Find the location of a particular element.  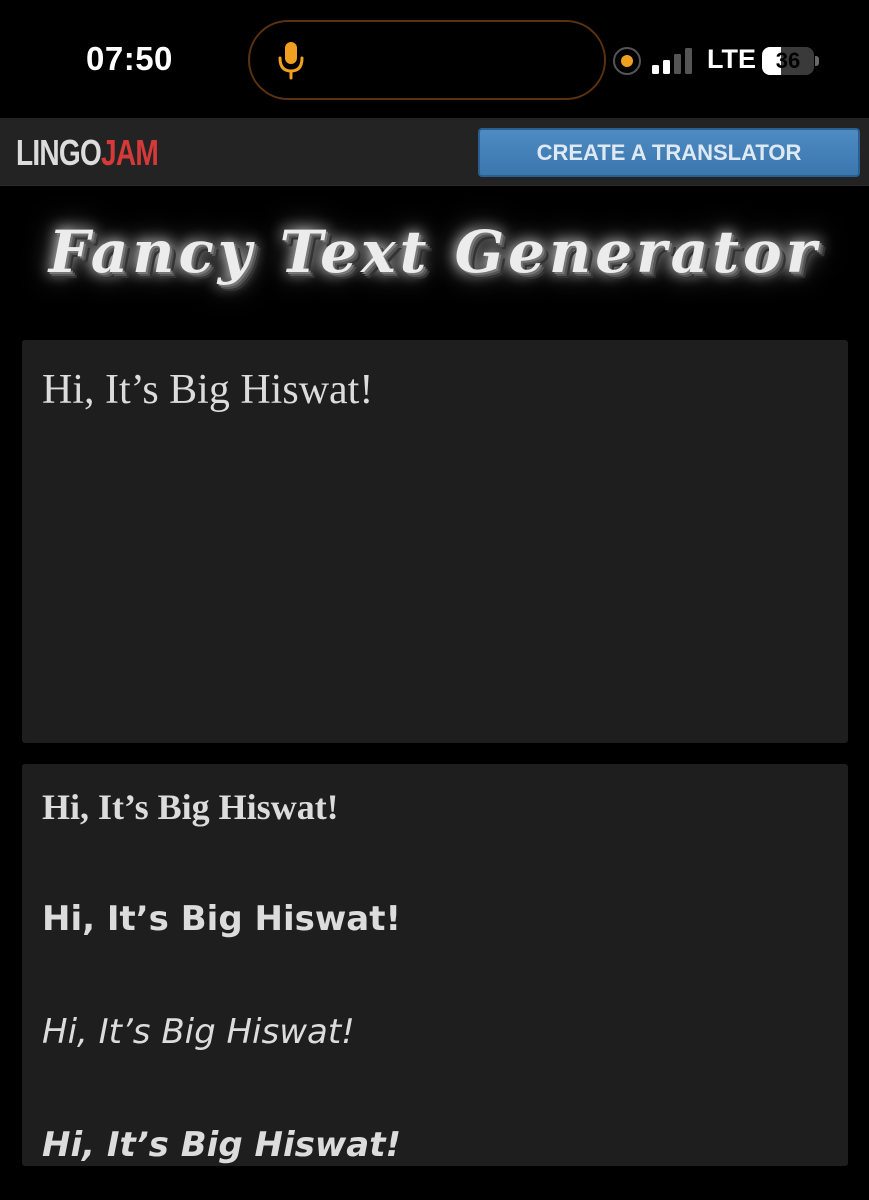

orange-dot-icon is located at coordinates (627, 61).